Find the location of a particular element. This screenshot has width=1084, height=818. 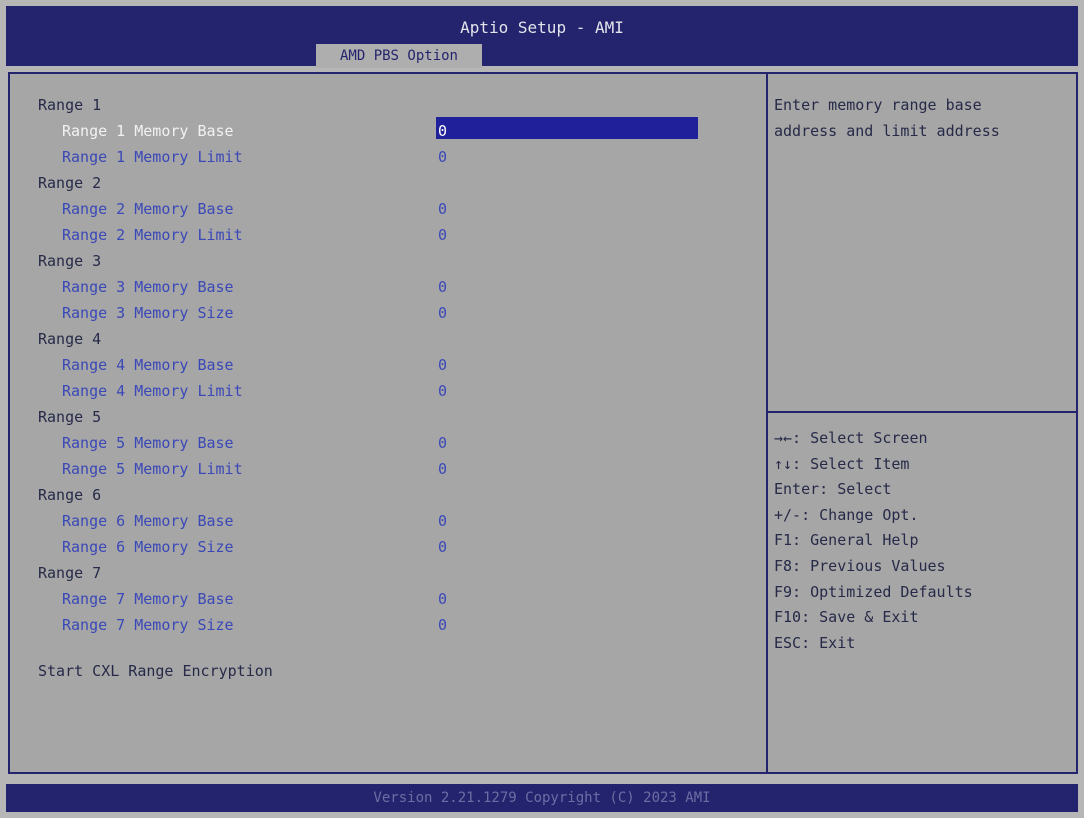

key-hint-exit: ESC: Exit is located at coordinates (815, 642).